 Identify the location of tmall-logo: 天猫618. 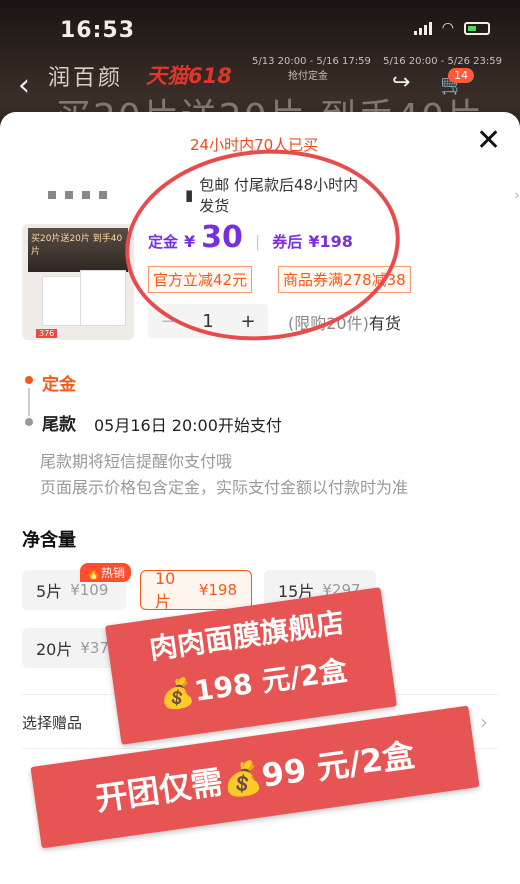
(189, 76).